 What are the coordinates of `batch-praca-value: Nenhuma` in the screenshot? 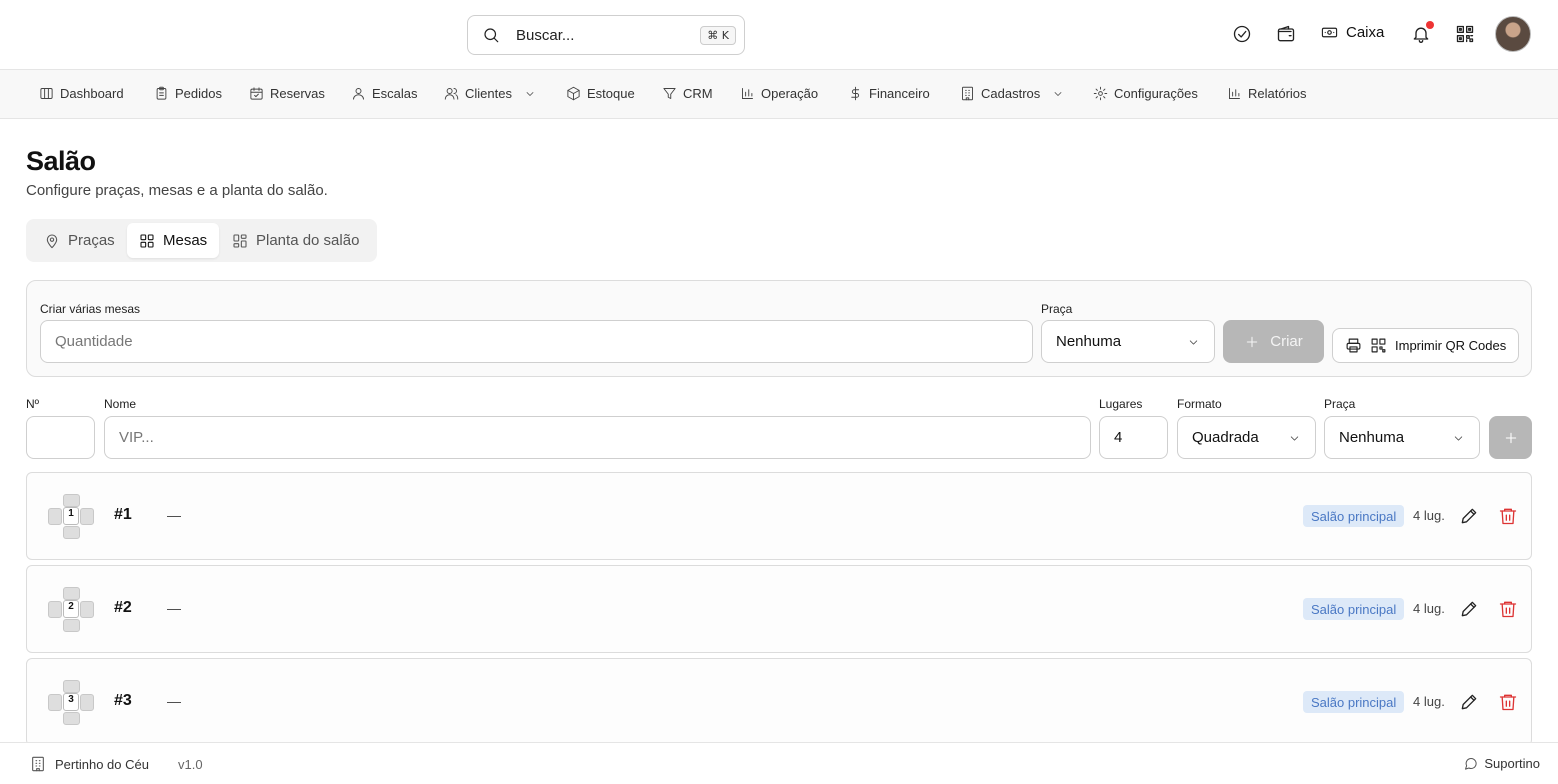 It's located at (1089, 341).